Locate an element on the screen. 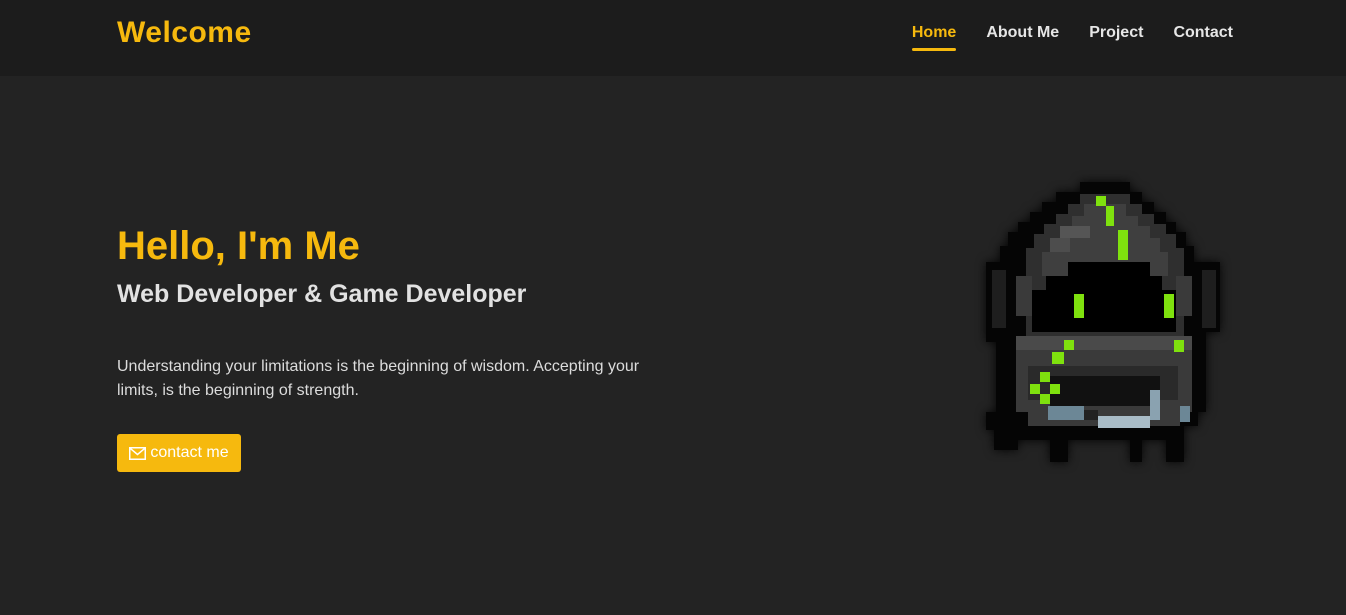  hero-title: Hello, I'm Me is located at coordinates (238, 246).